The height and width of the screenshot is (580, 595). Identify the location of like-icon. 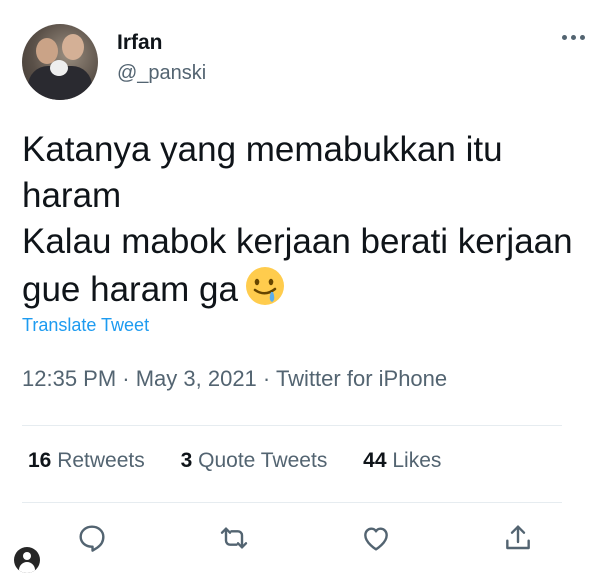
(376, 538).